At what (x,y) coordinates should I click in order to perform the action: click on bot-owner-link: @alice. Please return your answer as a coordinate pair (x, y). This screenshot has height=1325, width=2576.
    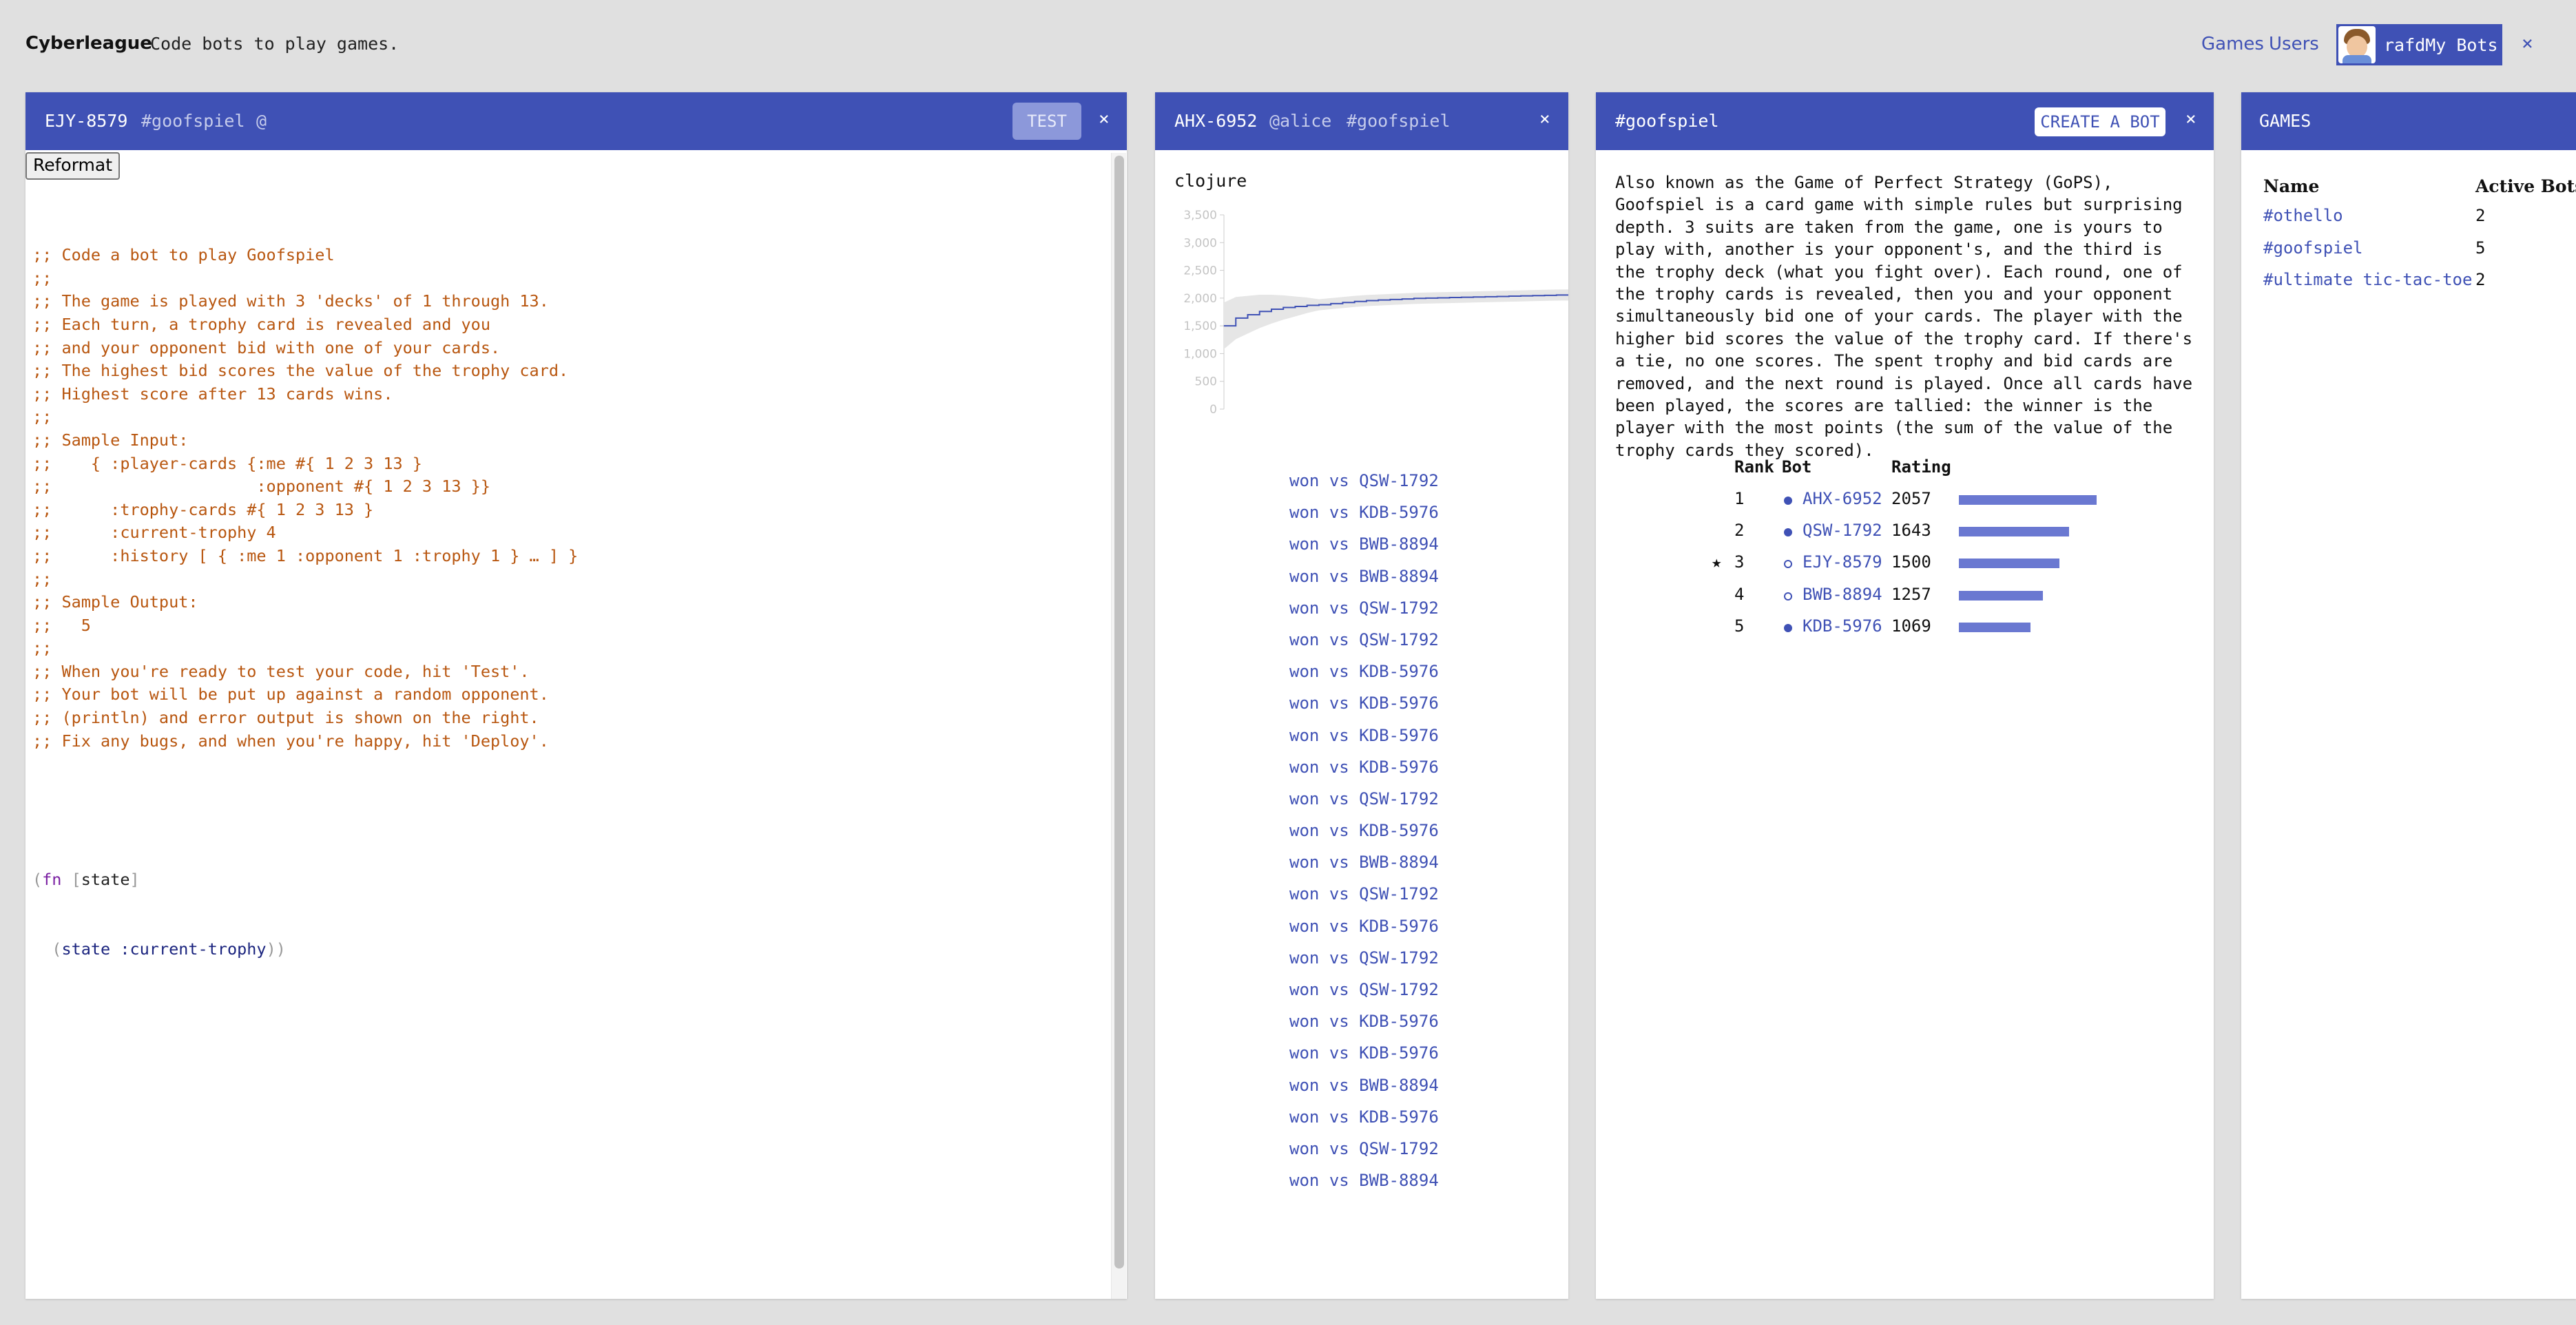
    Looking at the image, I should click on (1300, 121).